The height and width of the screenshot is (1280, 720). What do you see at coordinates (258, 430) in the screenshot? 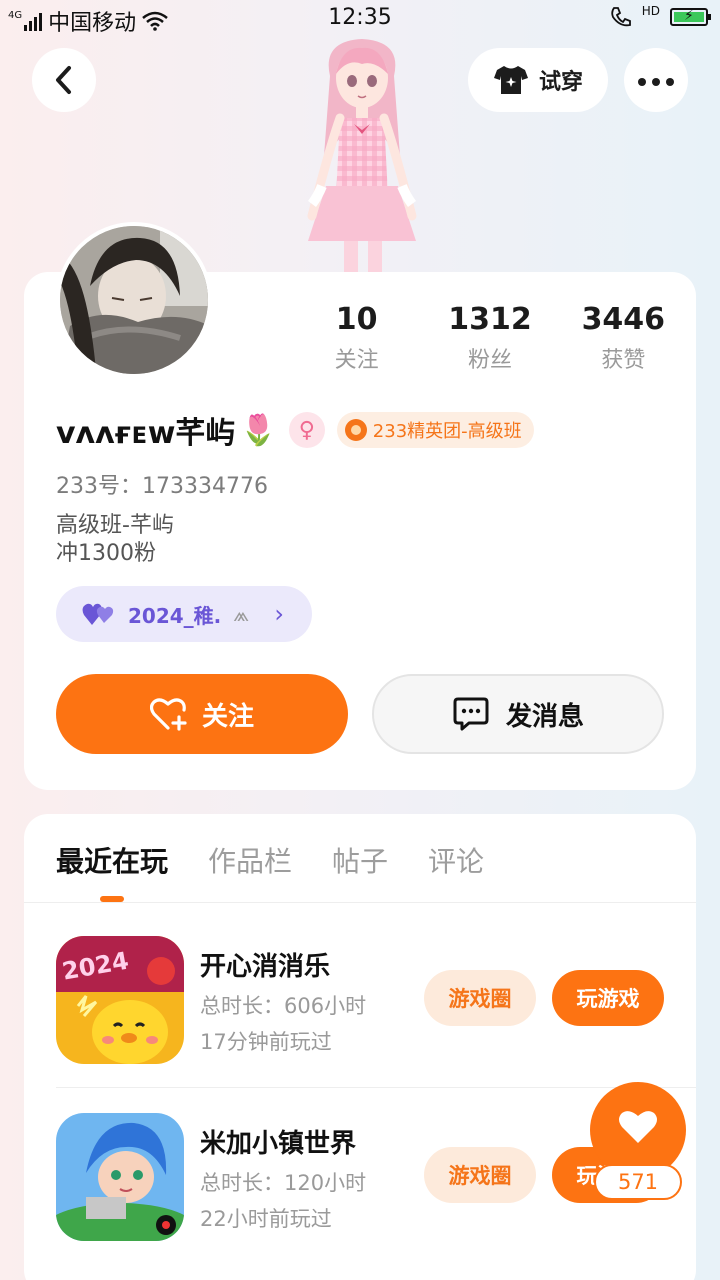
I see `tulip-emoji: 🌷` at bounding box center [258, 430].